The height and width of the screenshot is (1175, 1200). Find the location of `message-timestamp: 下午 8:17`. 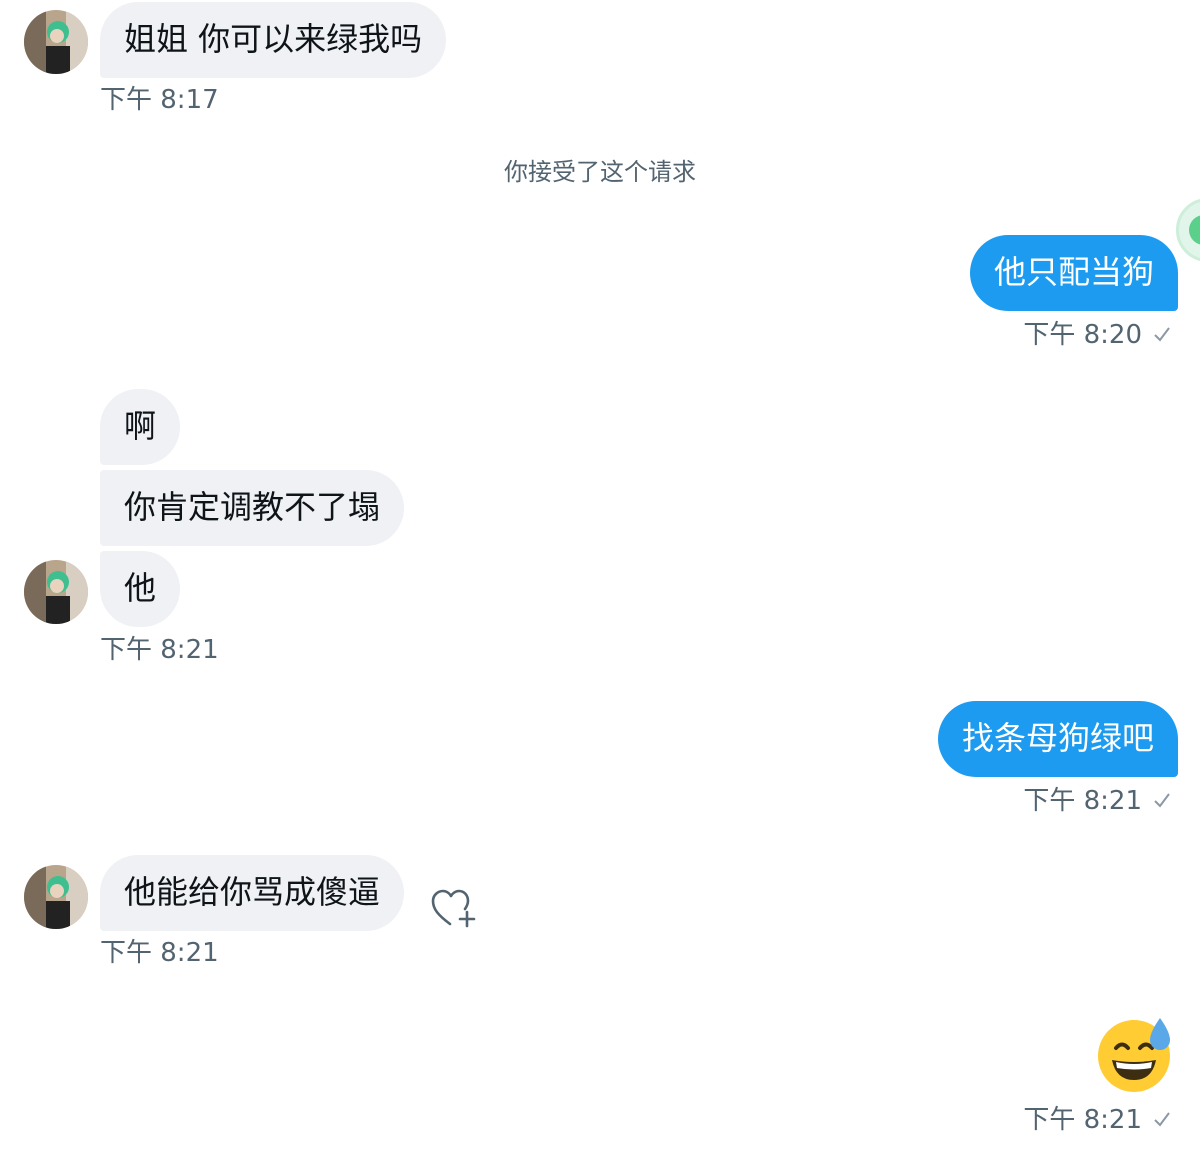

message-timestamp: 下午 8:17 is located at coordinates (159, 100).